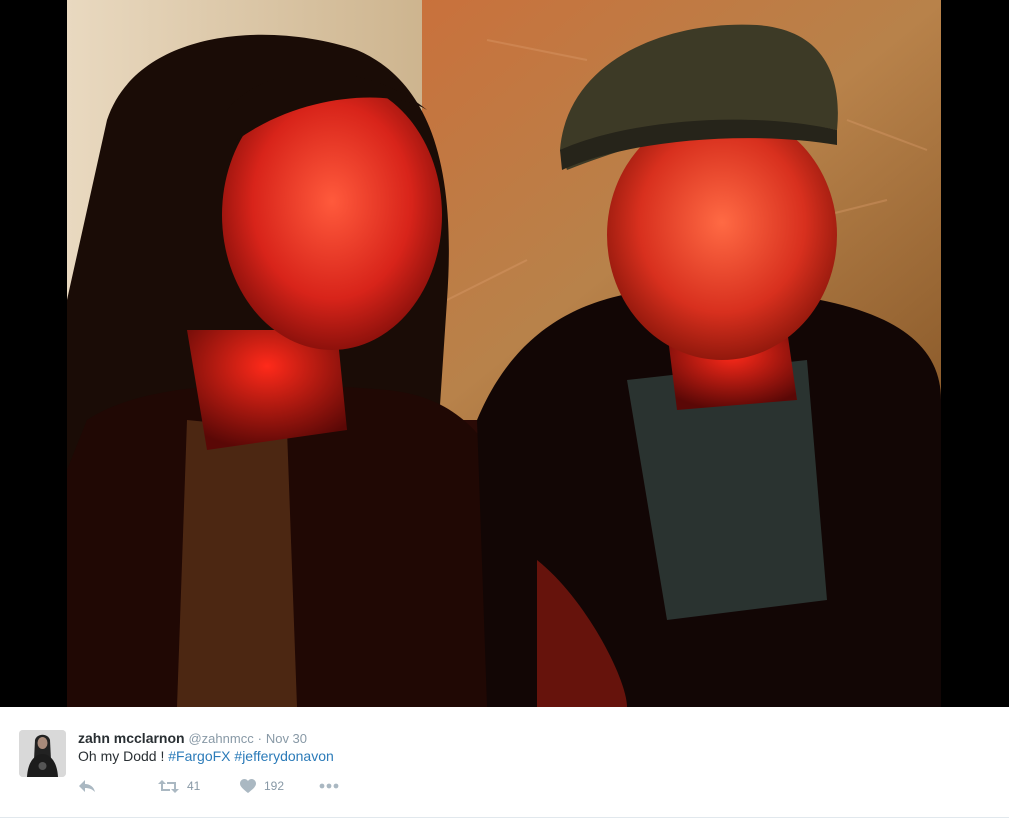 This screenshot has height=818, width=1009. I want to click on tweet-text-body: Oh my Dodd !, so click(121, 756).